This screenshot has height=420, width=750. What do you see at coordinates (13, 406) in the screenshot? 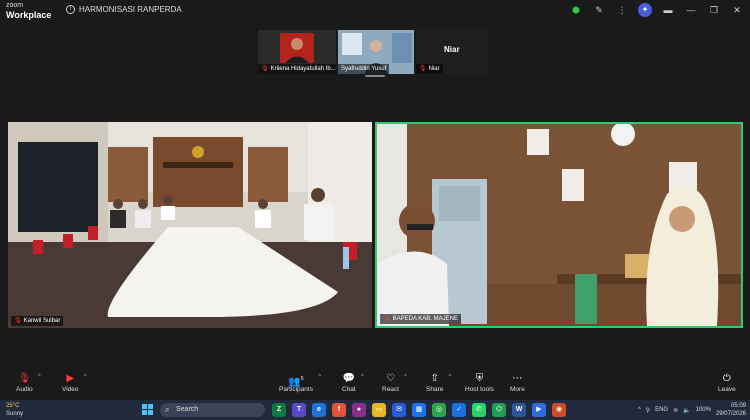
I see `weather-temp: 25°C` at bounding box center [13, 406].